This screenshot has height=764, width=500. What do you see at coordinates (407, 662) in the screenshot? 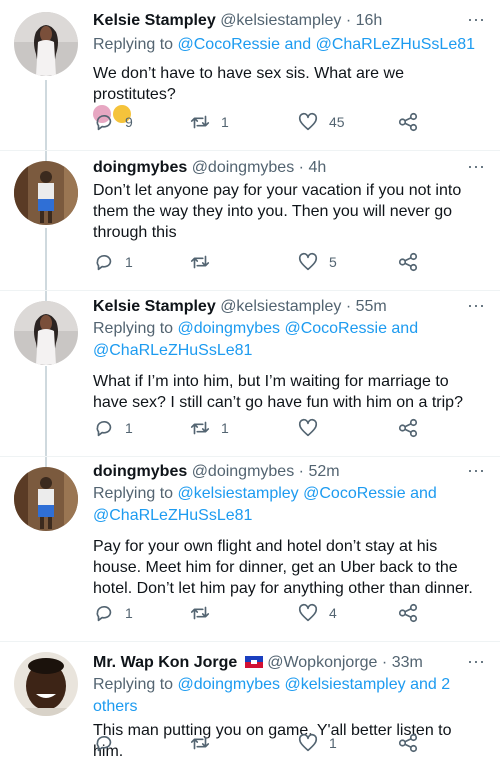
I see `timestamp: 33m` at bounding box center [407, 662].